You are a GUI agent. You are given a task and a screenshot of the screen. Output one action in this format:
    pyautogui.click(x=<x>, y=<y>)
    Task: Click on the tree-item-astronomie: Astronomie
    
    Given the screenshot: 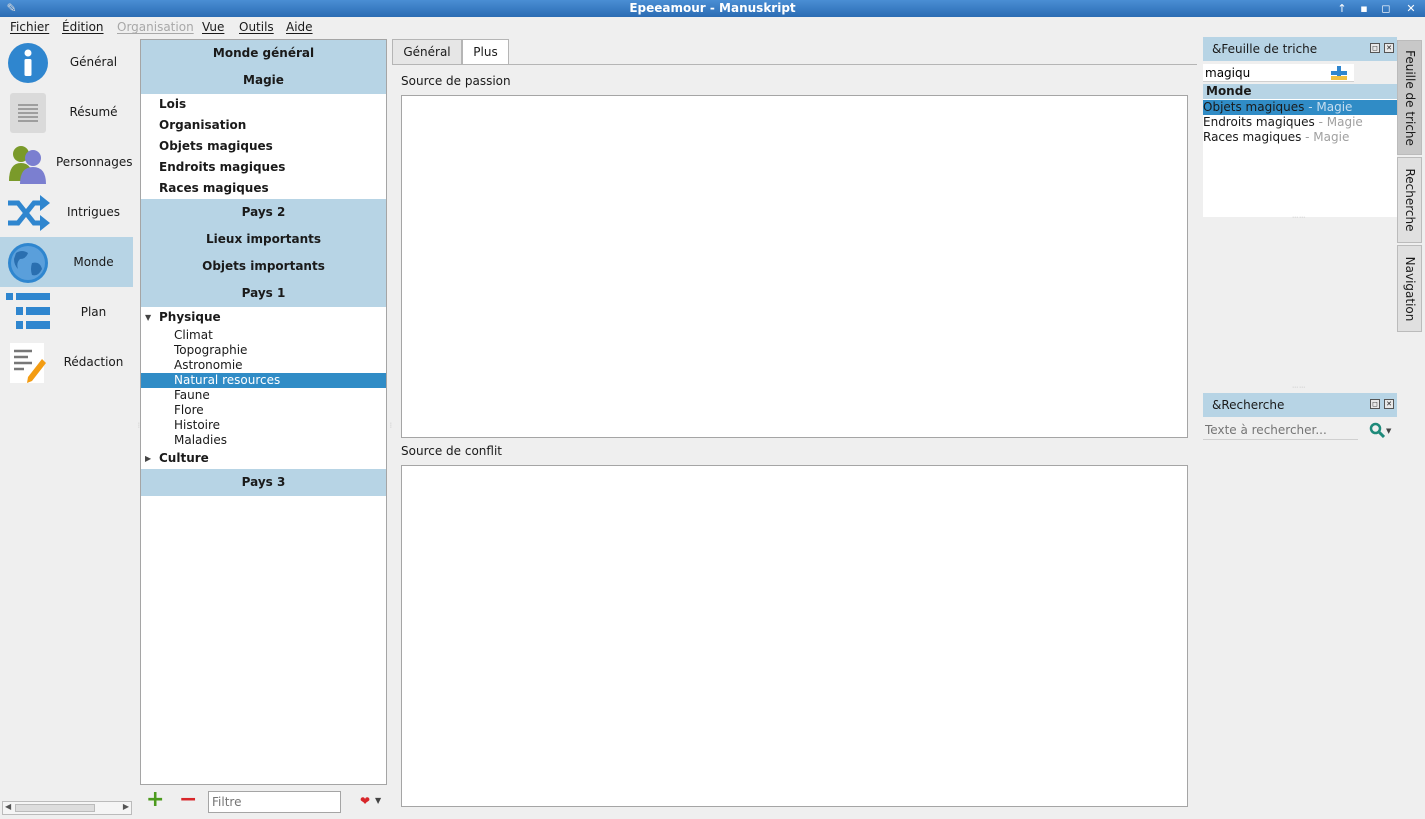 What is the action you would take?
    pyautogui.click(x=263, y=365)
    